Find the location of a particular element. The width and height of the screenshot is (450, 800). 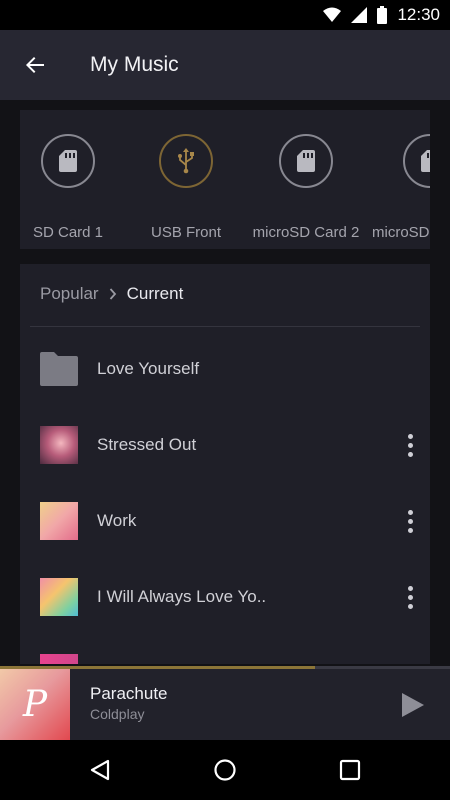

system-navigation-bar is located at coordinates (225, 770).